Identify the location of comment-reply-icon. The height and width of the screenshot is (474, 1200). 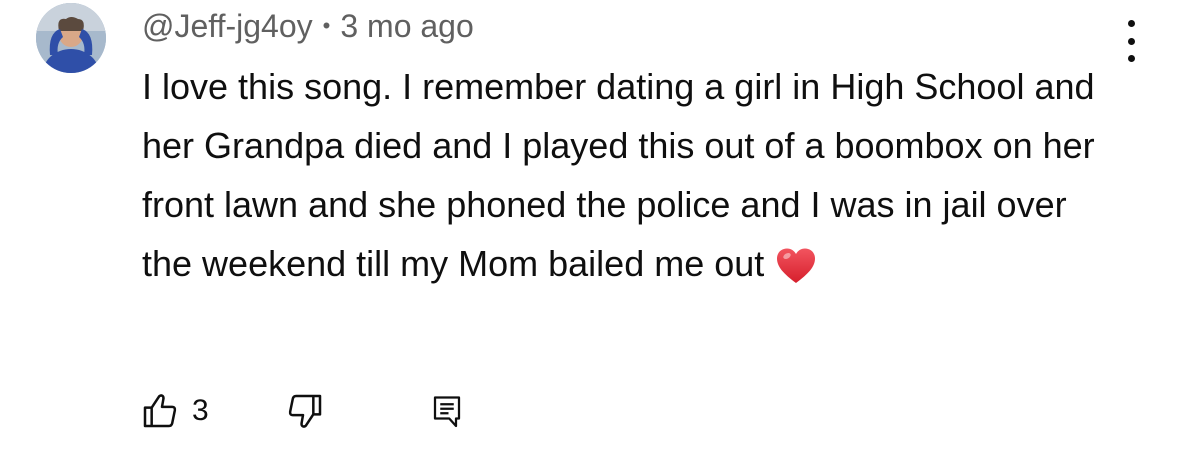
(446, 412).